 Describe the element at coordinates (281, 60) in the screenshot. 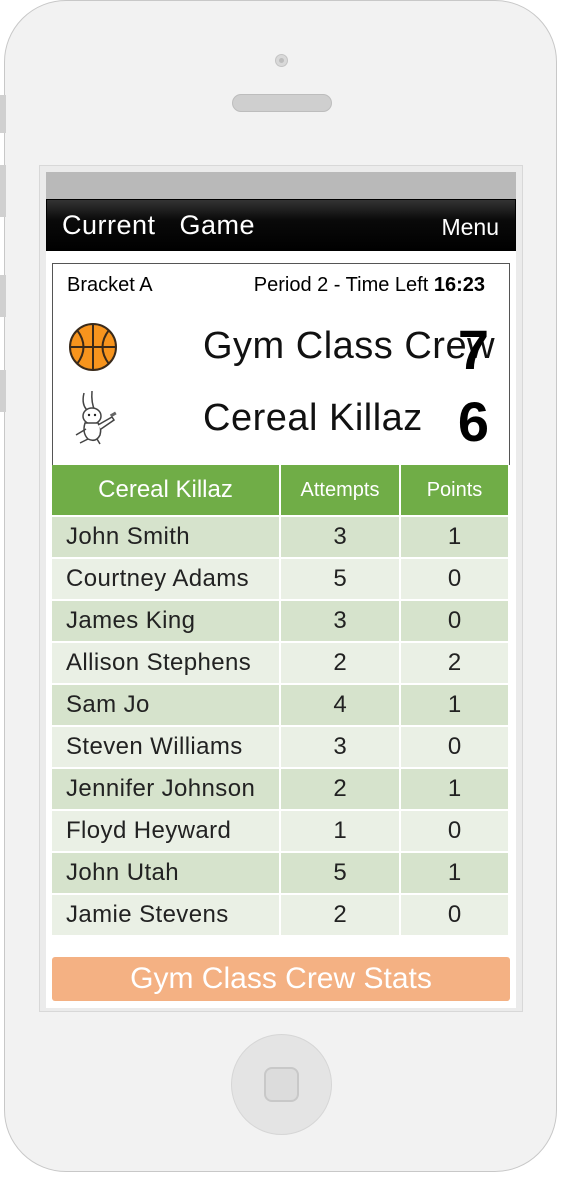

I see `front-camera` at that location.